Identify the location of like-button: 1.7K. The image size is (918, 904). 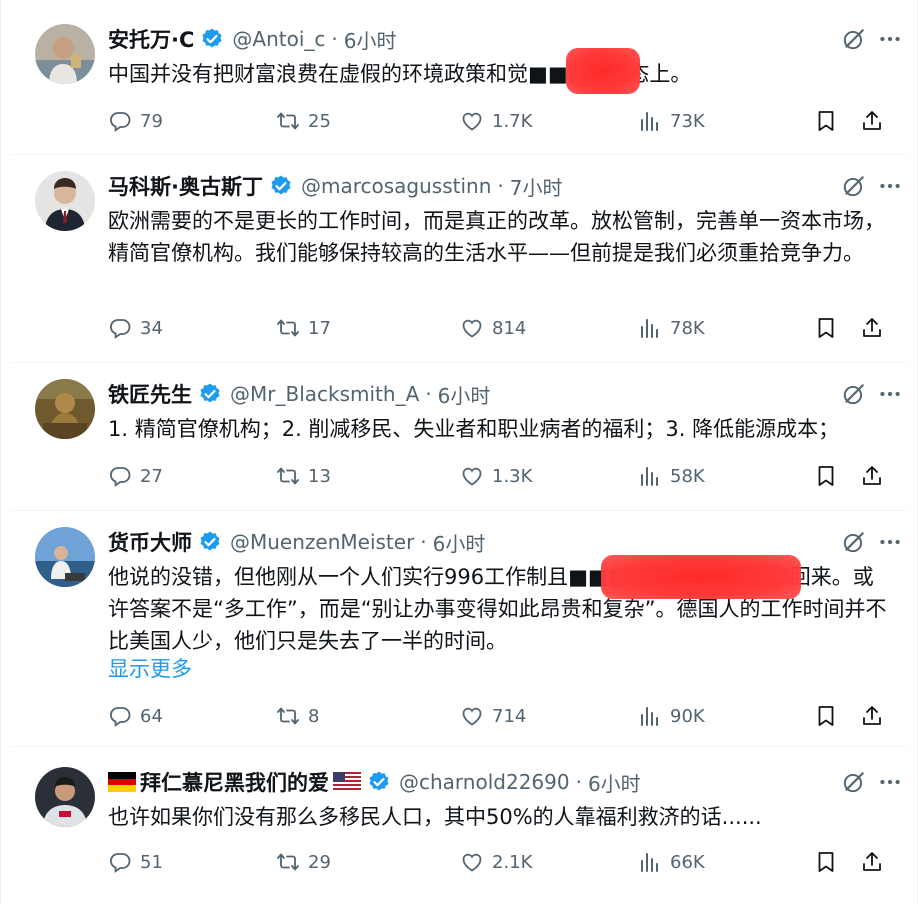
(496, 121).